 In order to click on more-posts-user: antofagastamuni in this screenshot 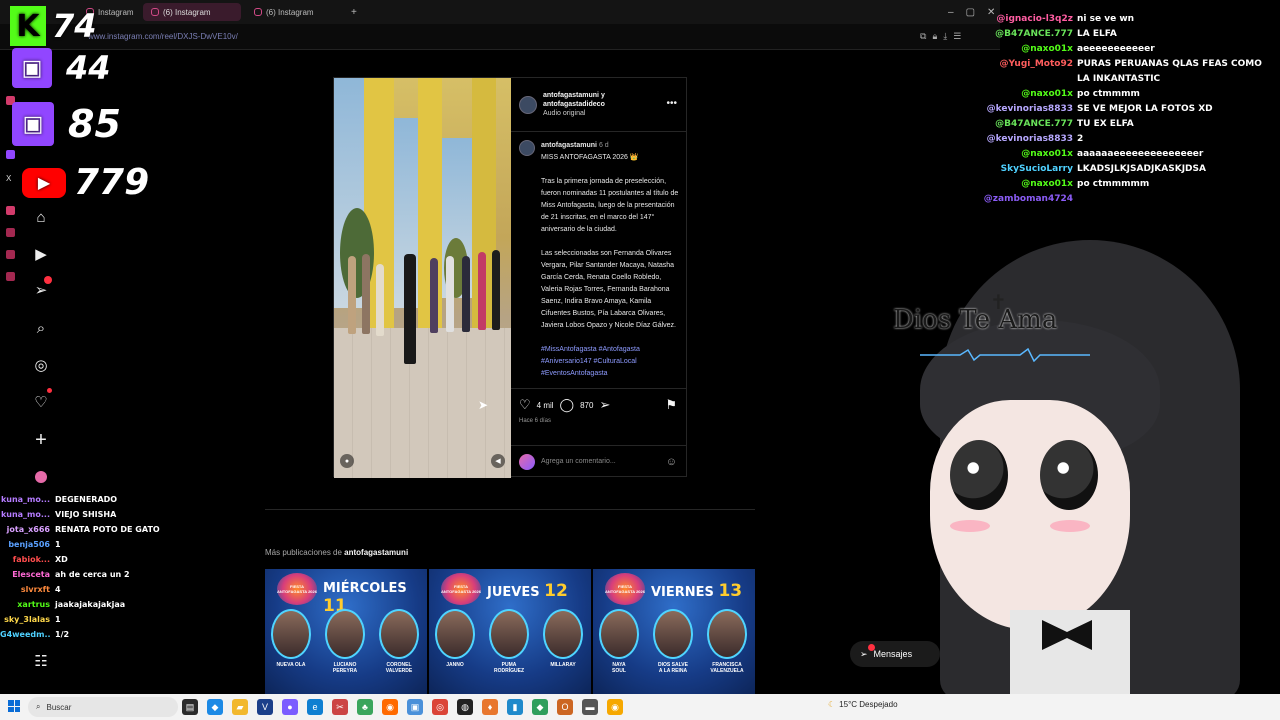, I will do `click(376, 552)`.